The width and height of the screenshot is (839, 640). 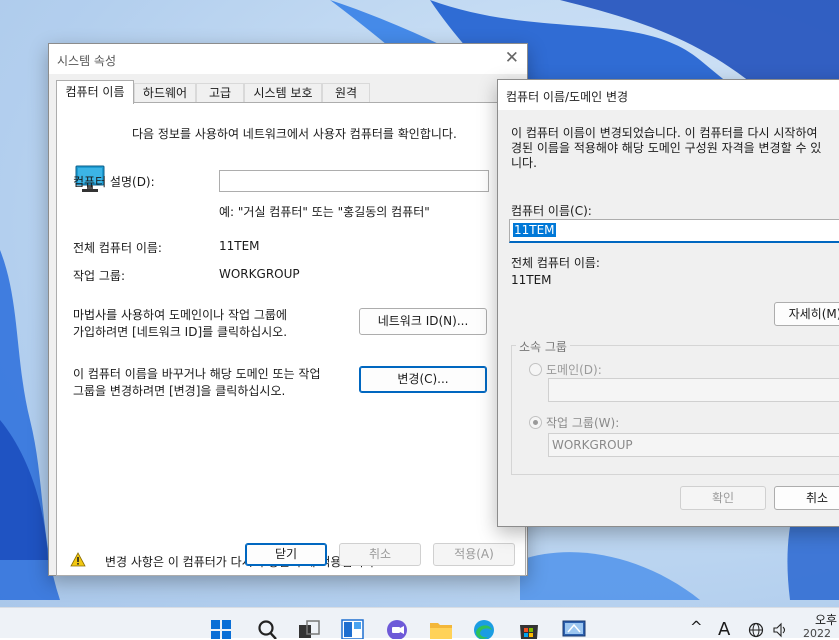 What do you see at coordinates (180, 332) in the screenshot?
I see `network-id-text-line2: 가입하려면 [네트워크 ID]를 클릭하십시오.` at bounding box center [180, 332].